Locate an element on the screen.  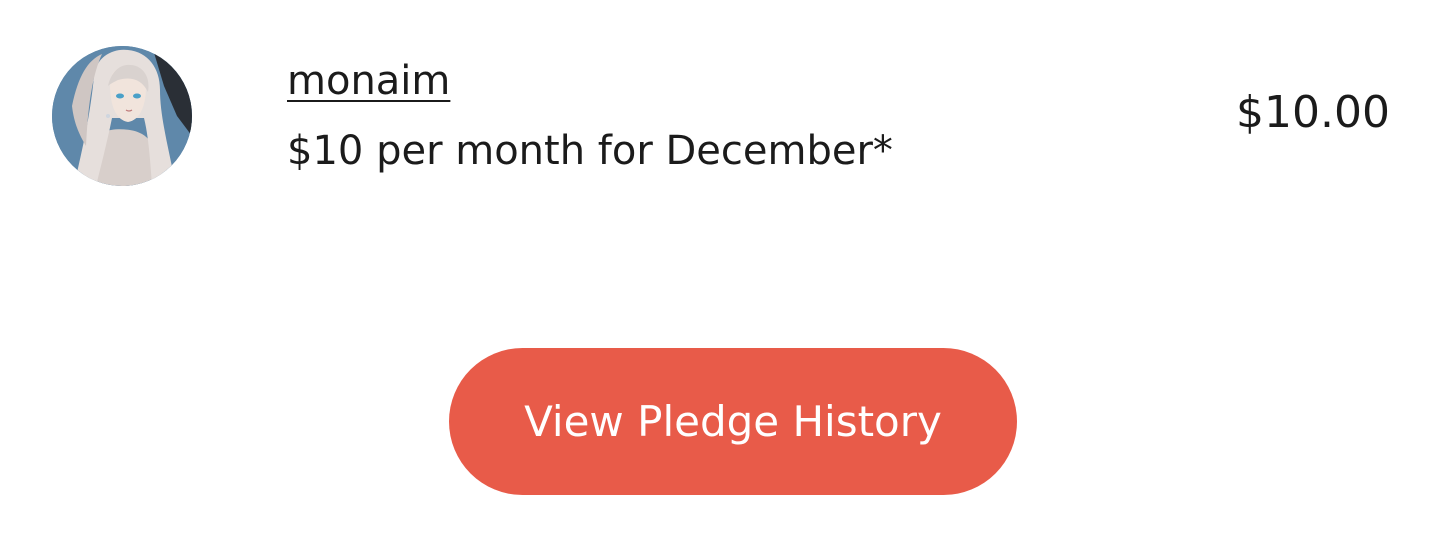
avatar-image-icon is located at coordinates (122, 116).